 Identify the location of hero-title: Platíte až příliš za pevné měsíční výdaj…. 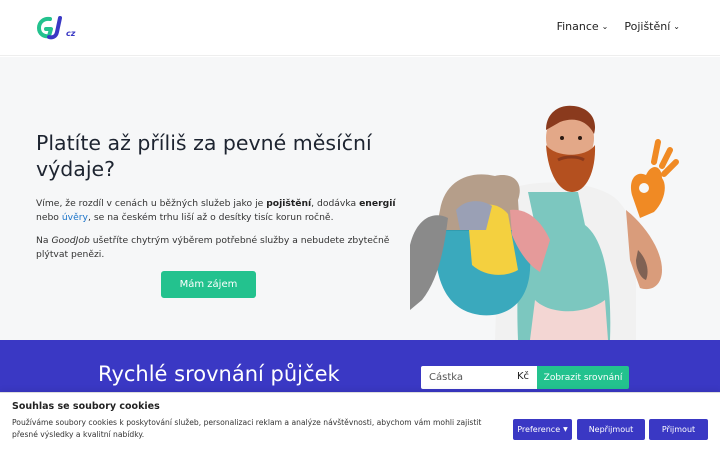
(204, 156).